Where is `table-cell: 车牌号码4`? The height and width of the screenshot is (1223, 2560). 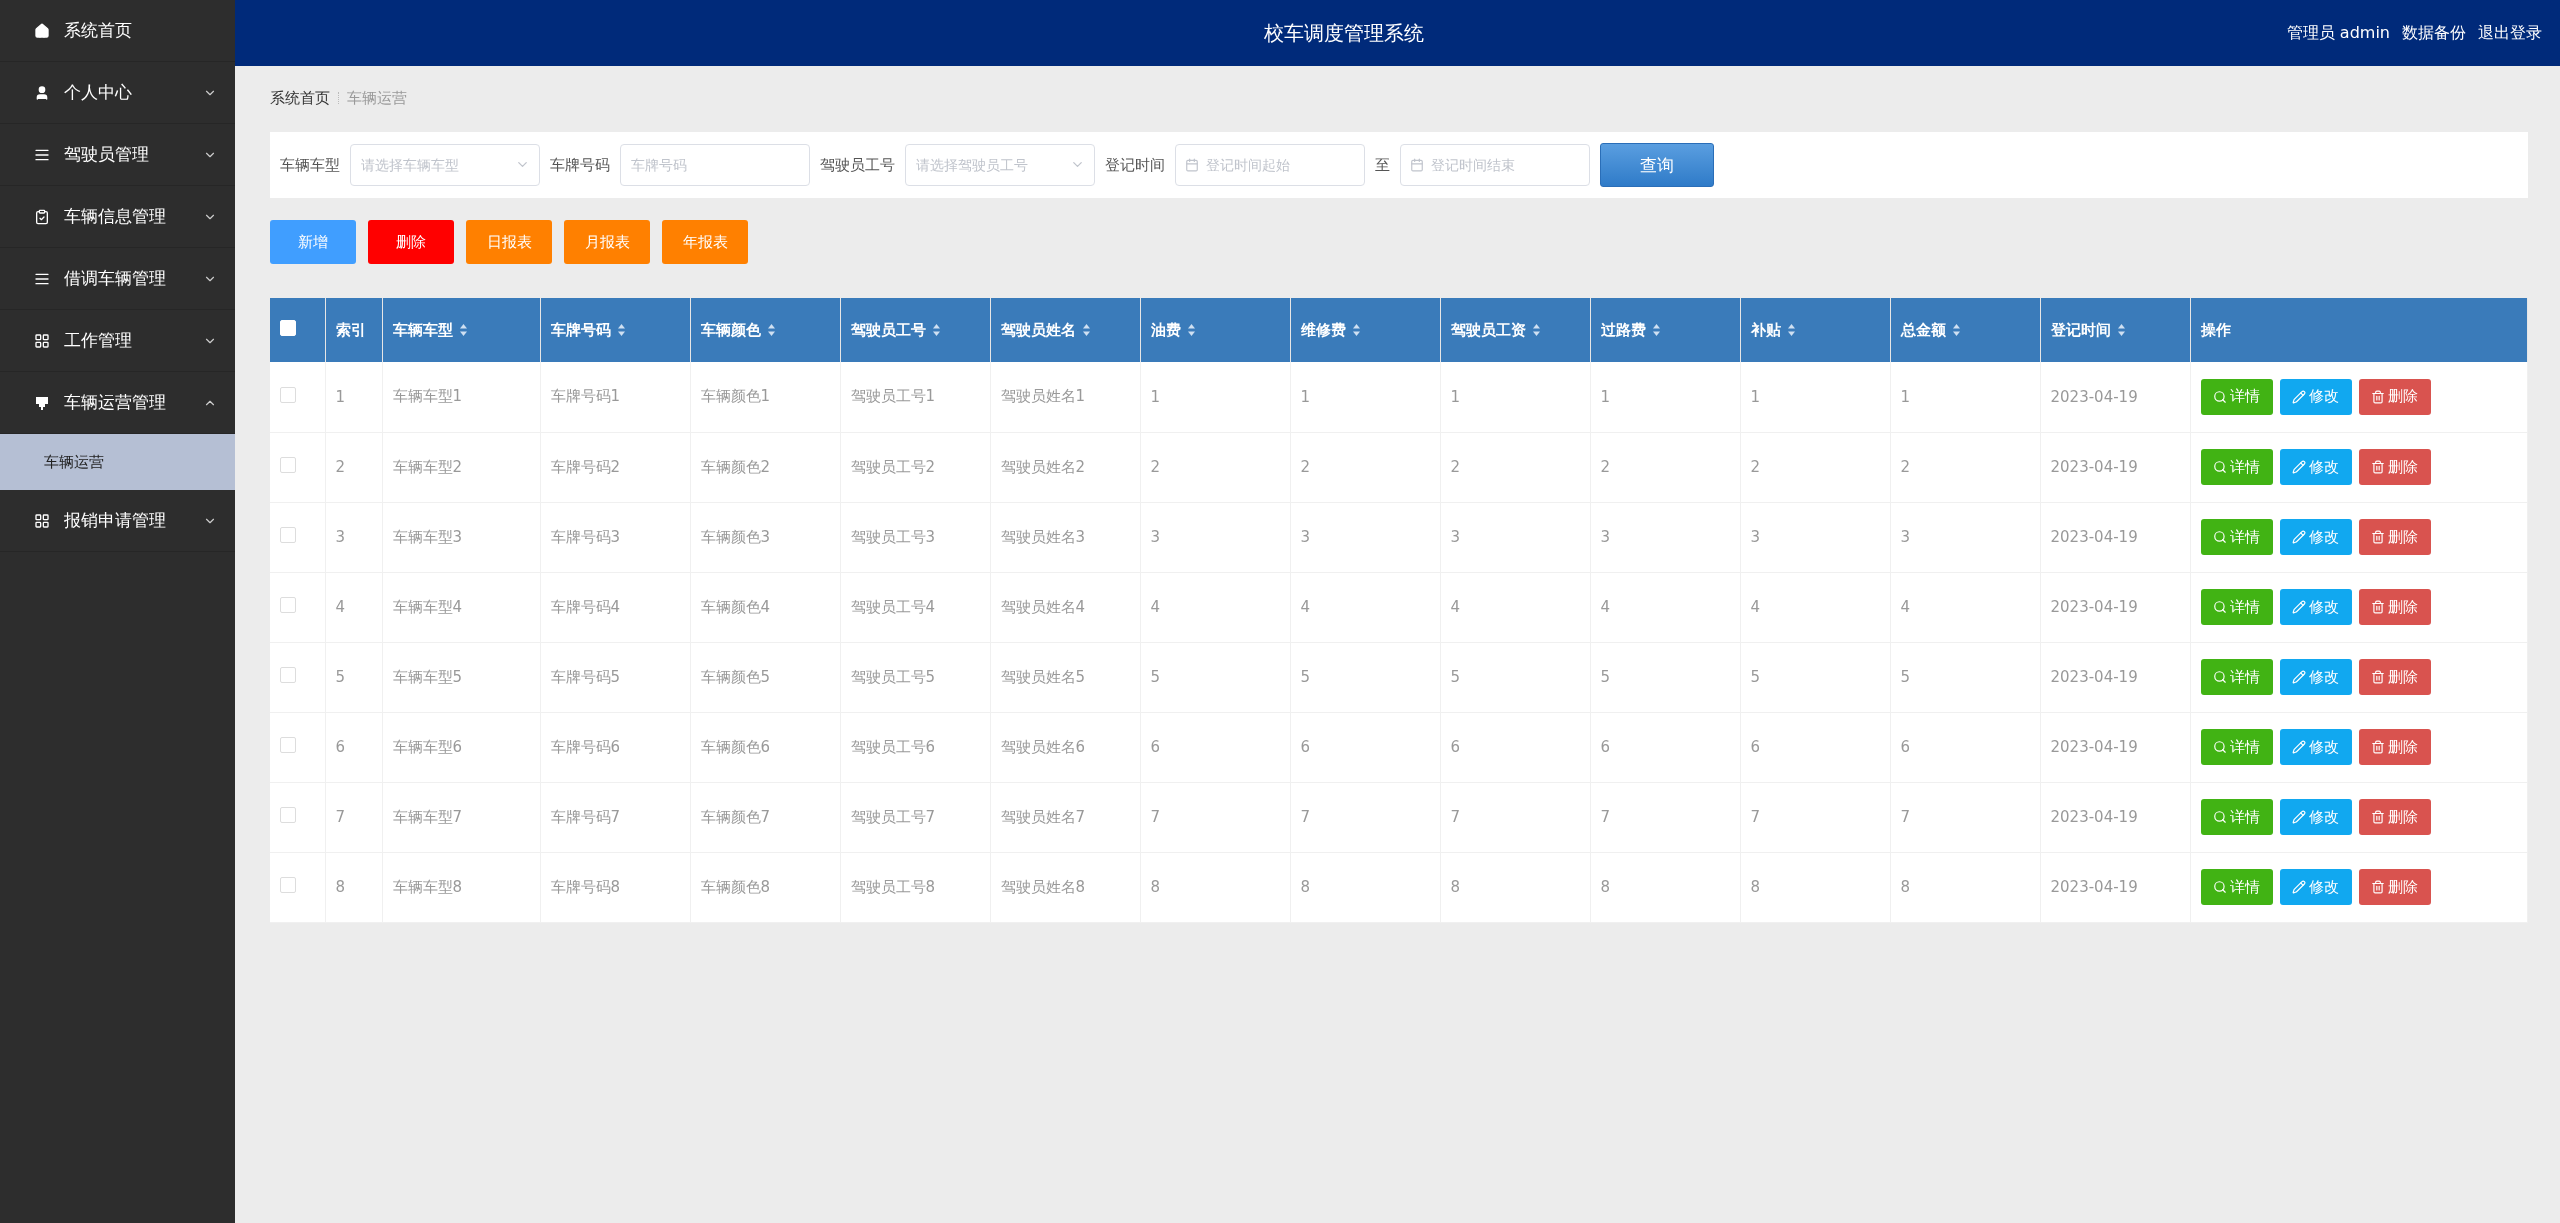 table-cell: 车牌号码4 is located at coordinates (585, 606).